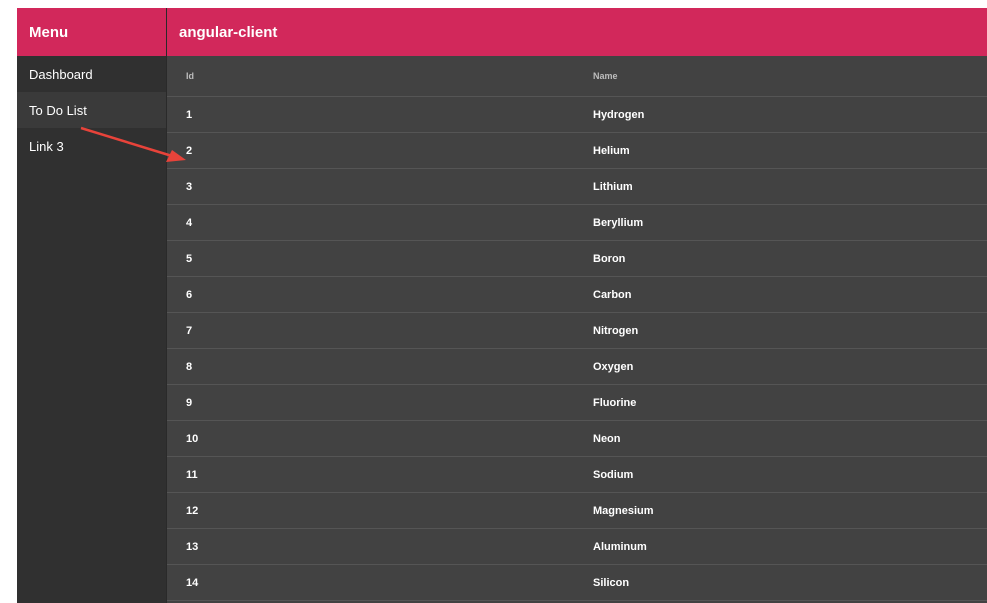 Image resolution: width=987 pixels, height=603 pixels. What do you see at coordinates (607, 438) in the screenshot?
I see `cell-name: Neon` at bounding box center [607, 438].